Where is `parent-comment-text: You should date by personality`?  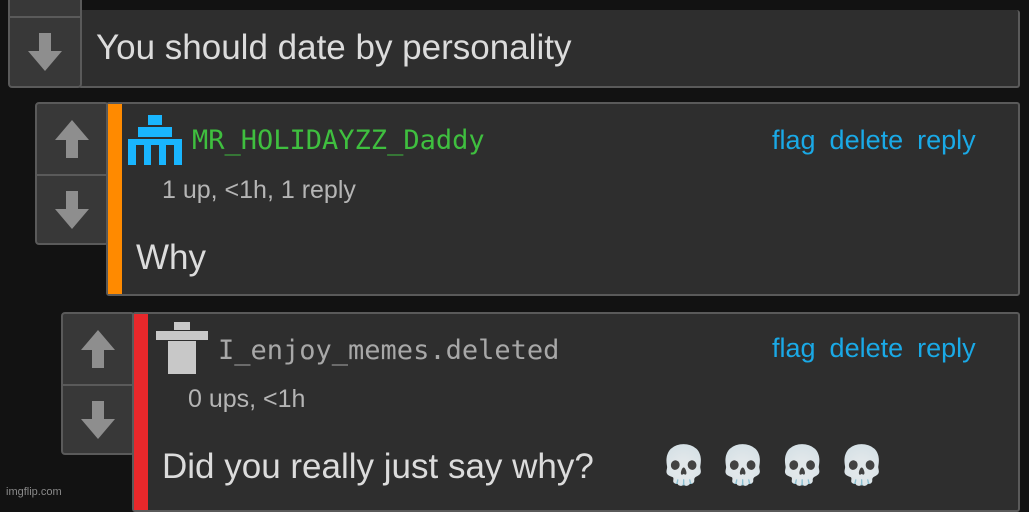
parent-comment-text: You should date by personality is located at coordinates (334, 47).